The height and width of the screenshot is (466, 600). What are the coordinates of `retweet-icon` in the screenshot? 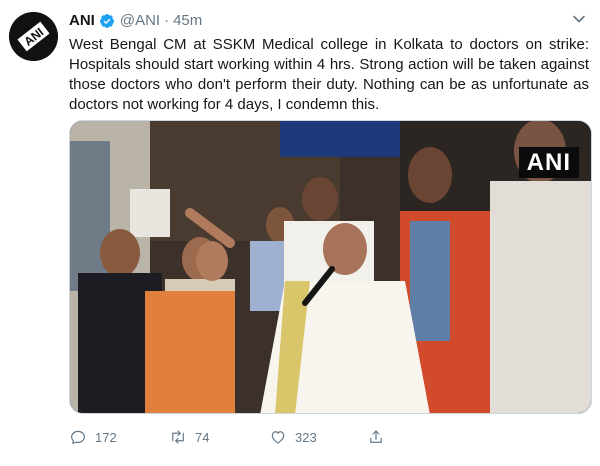 It's located at (178, 437).